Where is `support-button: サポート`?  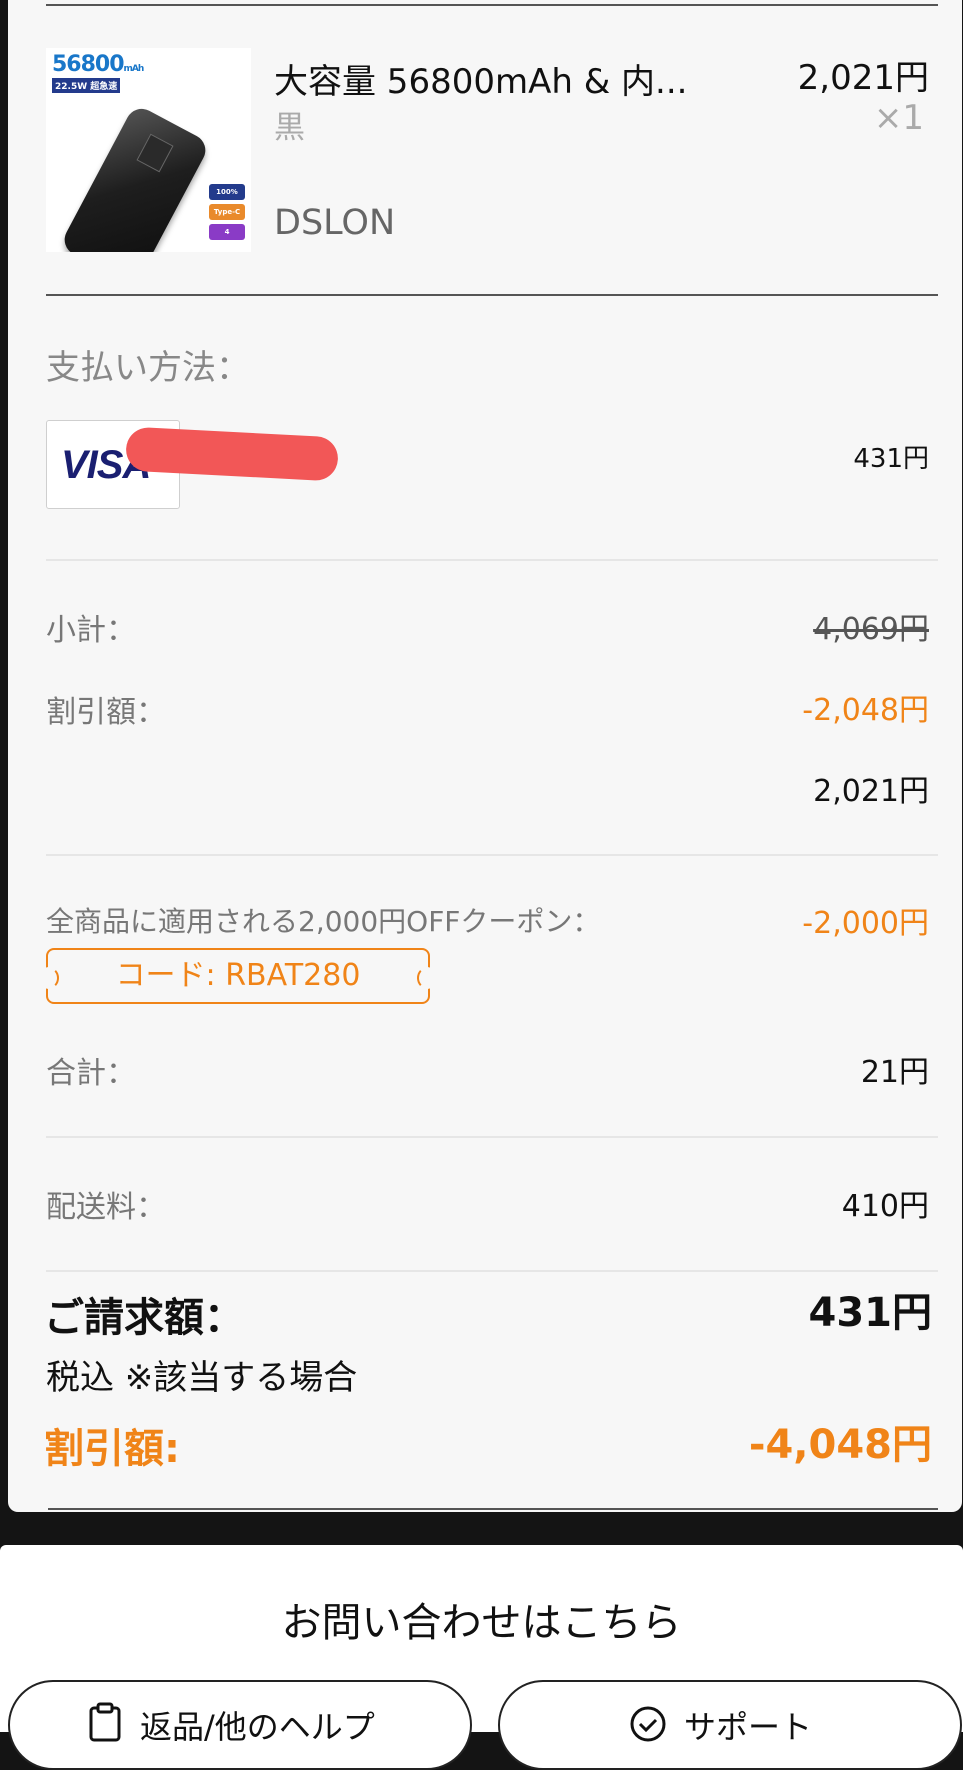 support-button: サポート is located at coordinates (730, 1725).